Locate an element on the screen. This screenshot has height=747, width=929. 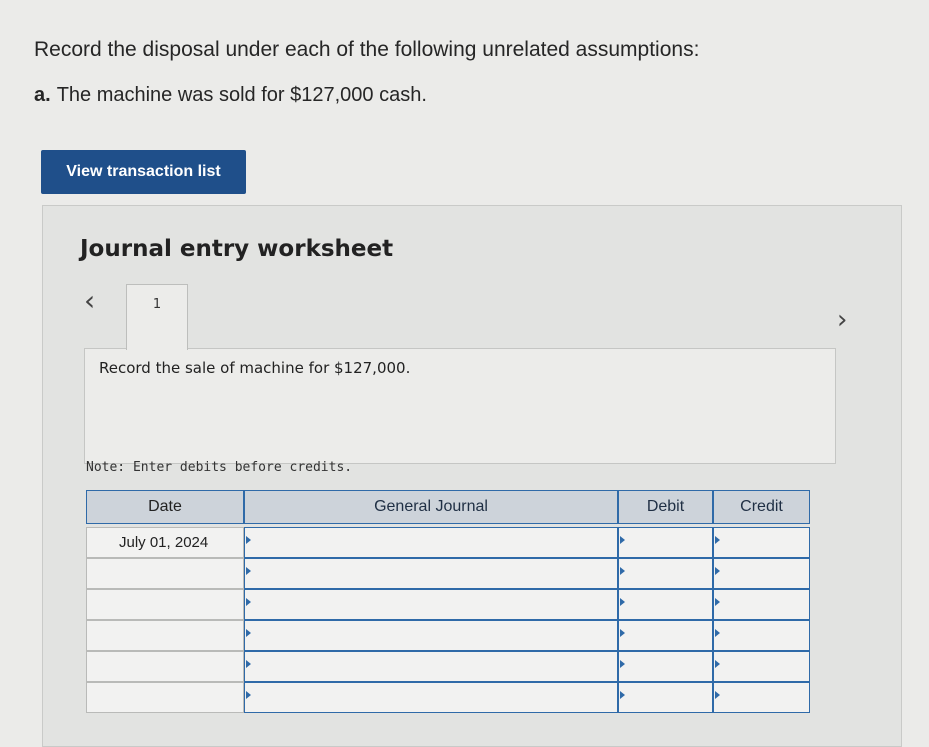
tab-label: 1 is located at coordinates (157, 304).